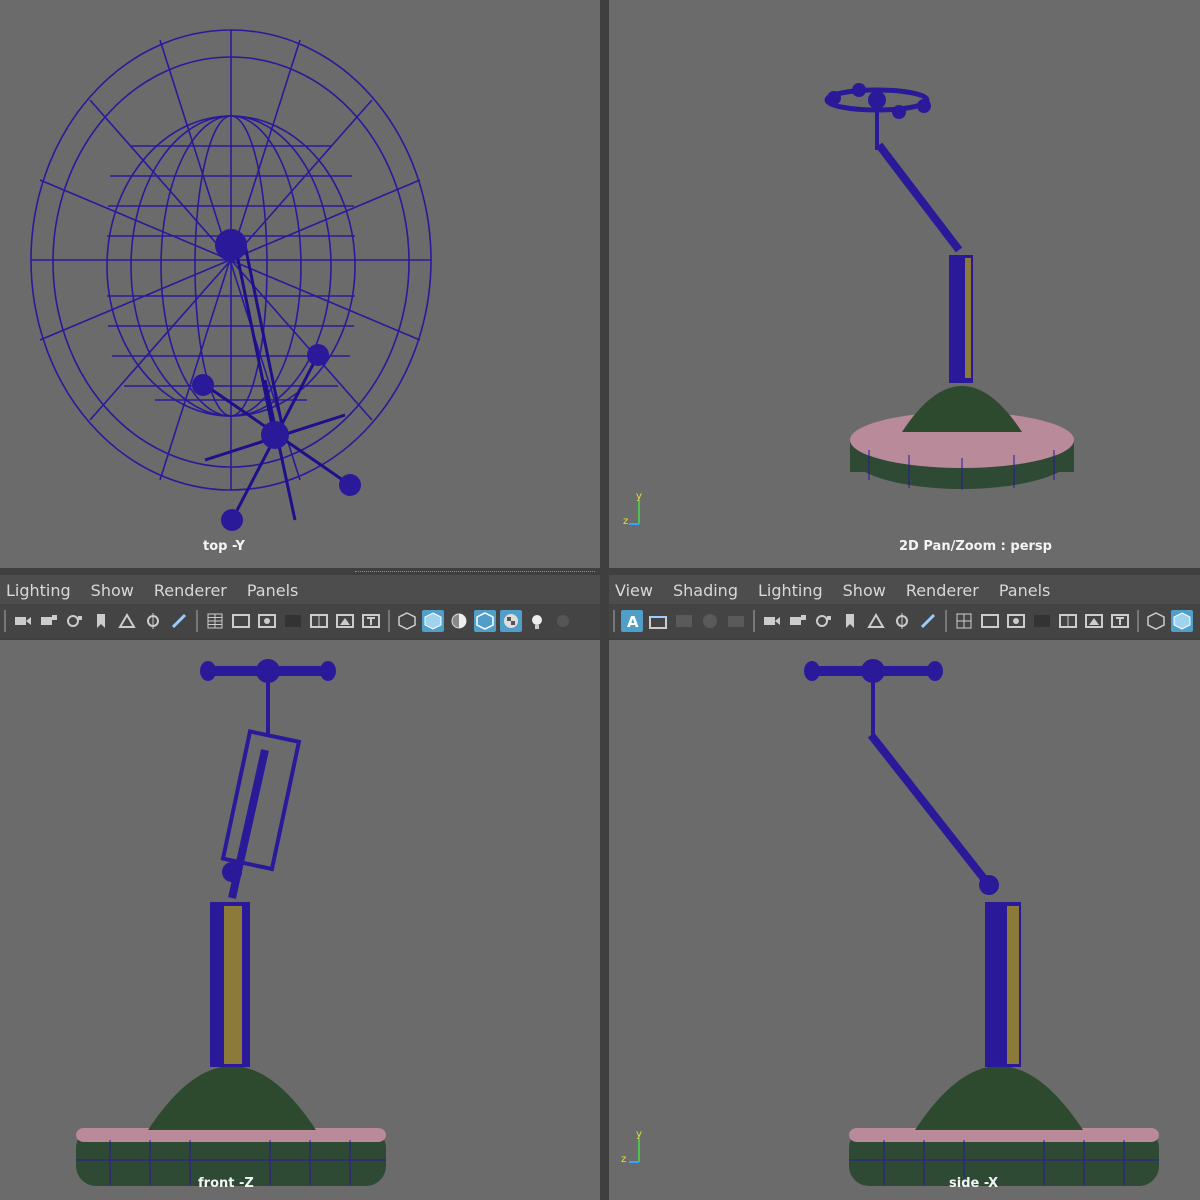 The image size is (1200, 1200). What do you see at coordinates (537, 621) in the screenshot?
I see `lights-icon` at bounding box center [537, 621].